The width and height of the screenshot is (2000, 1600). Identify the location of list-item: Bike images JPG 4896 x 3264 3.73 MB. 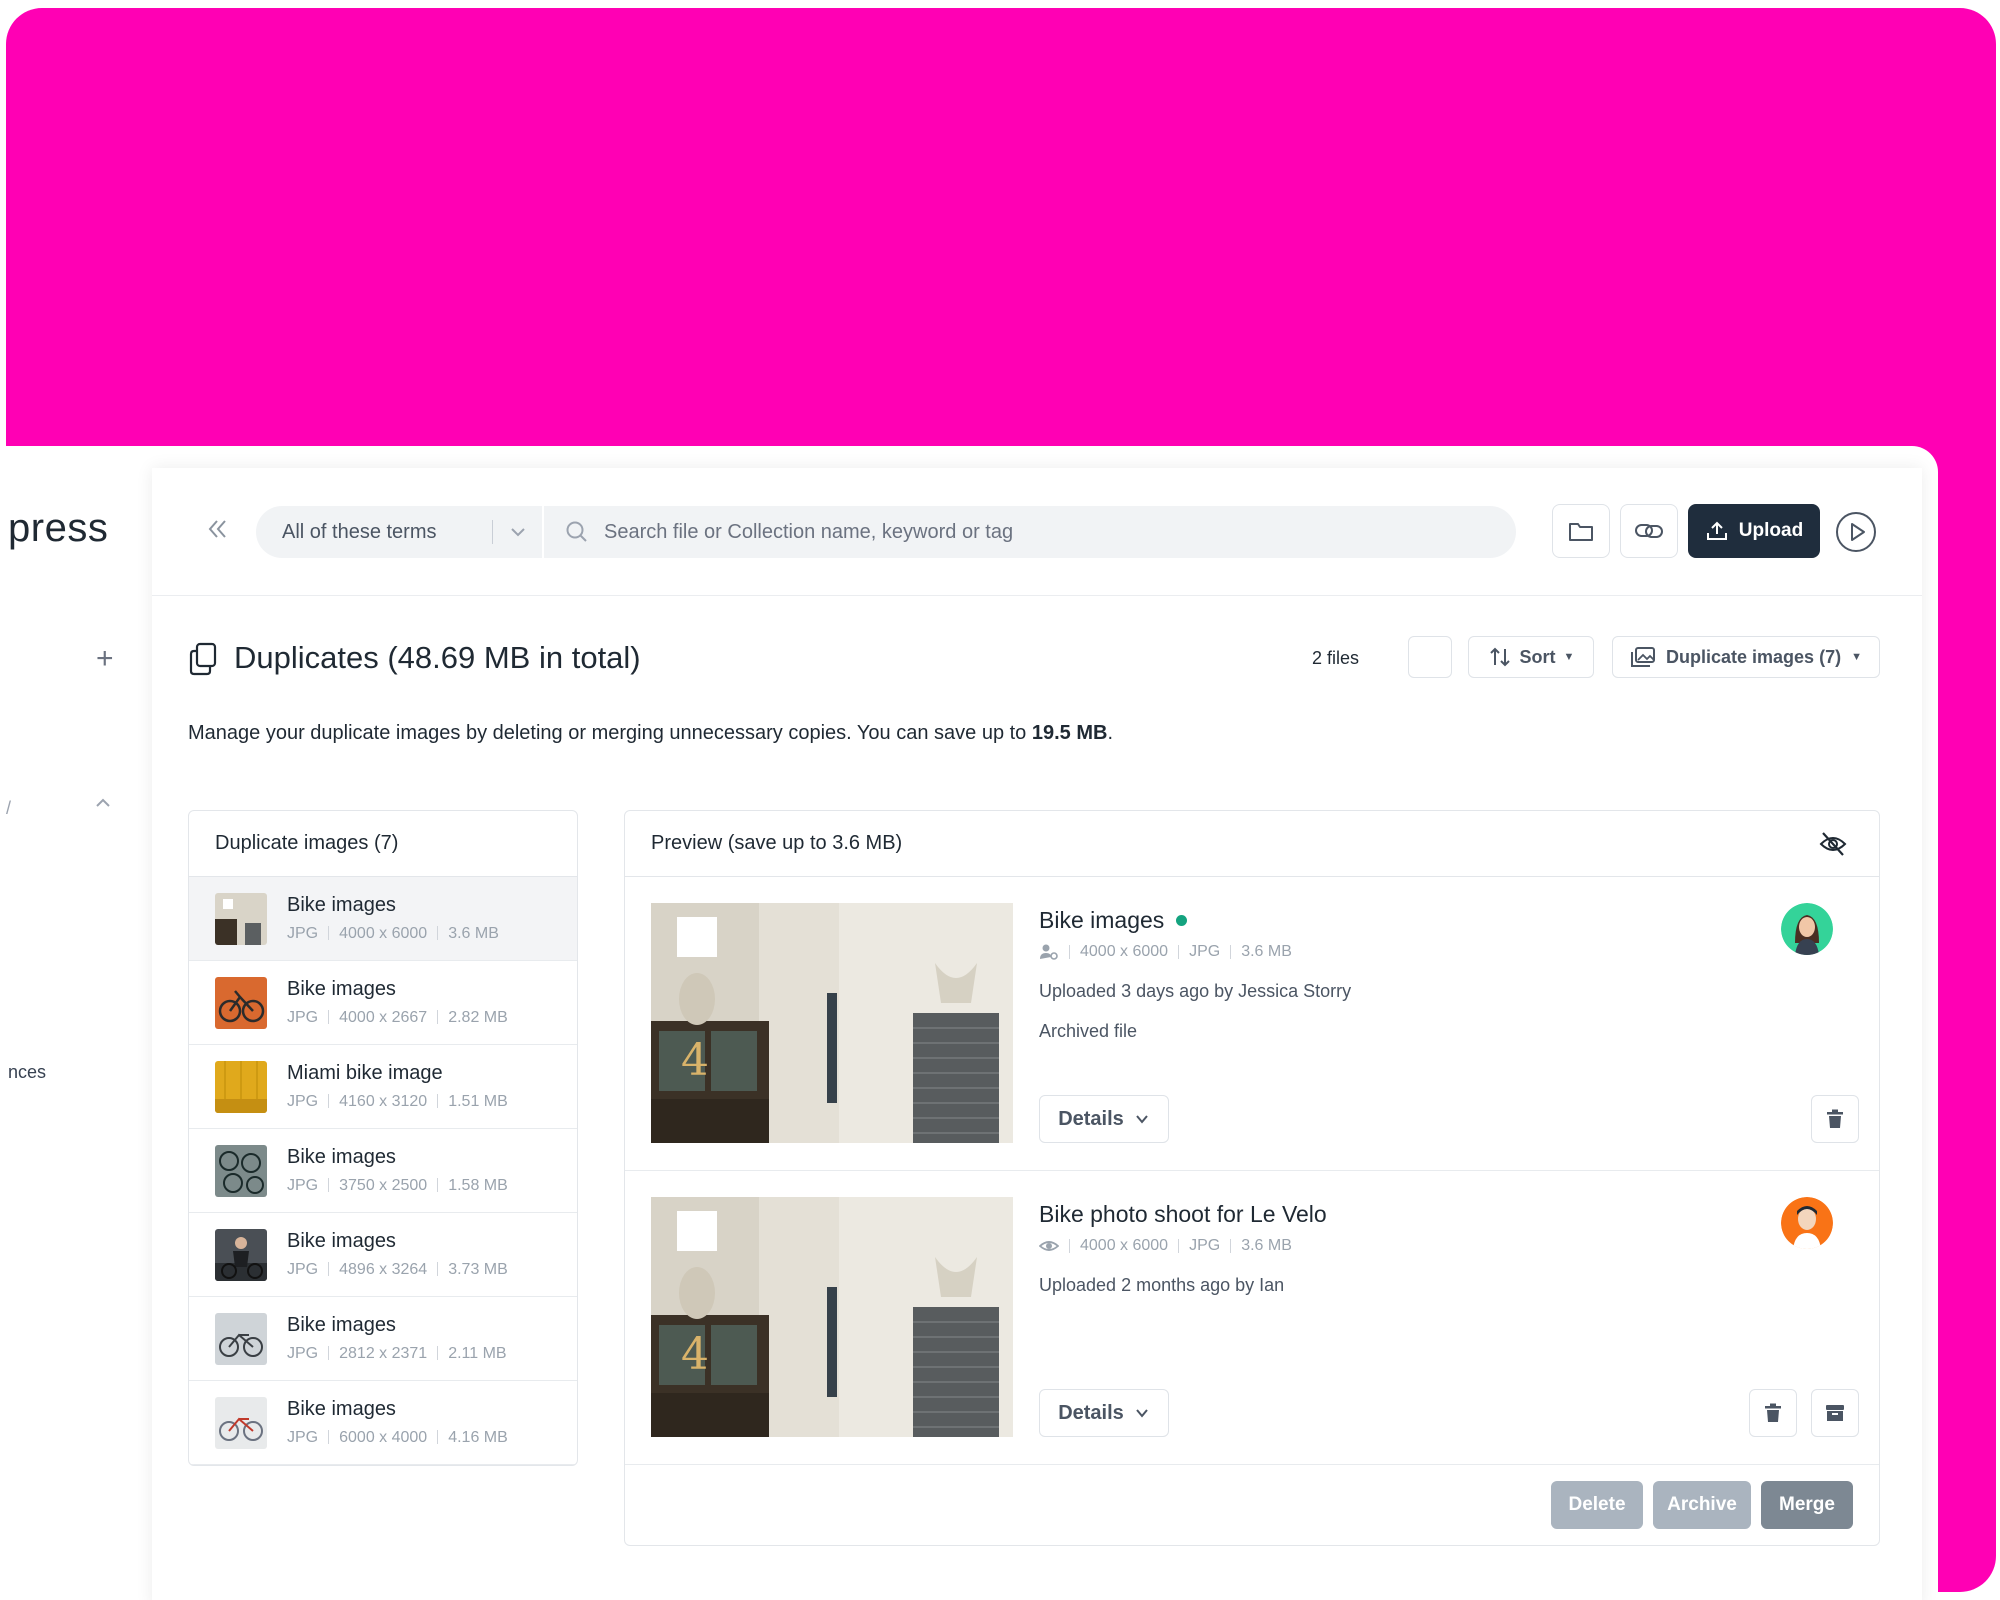
(383, 1255).